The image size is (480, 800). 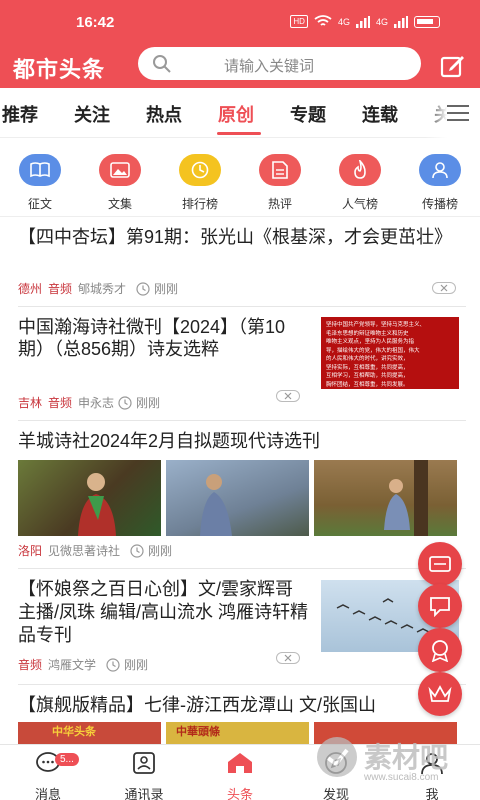 What do you see at coordinates (240, 266) in the screenshot?
I see `article-item: 【四中杏坛】第91期：张光山《根基深，才会更茁壮》 德州 音频 郇城秀才 刚刚` at bounding box center [240, 266].